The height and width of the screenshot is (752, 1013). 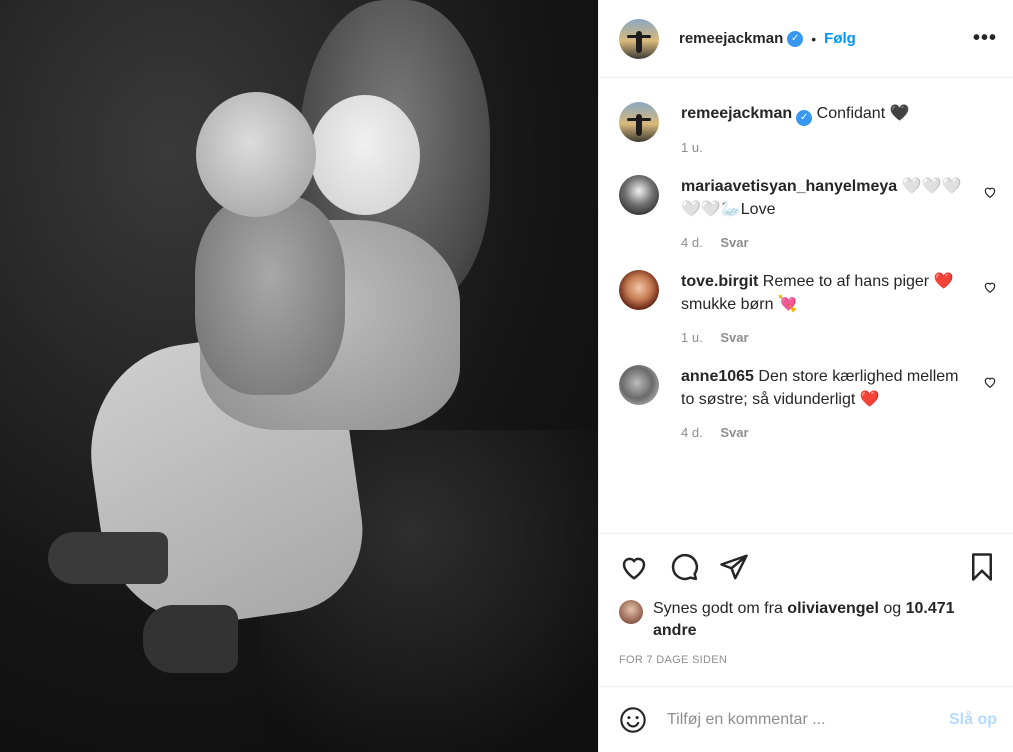 I want to click on action-icons, so click(x=808, y=567).